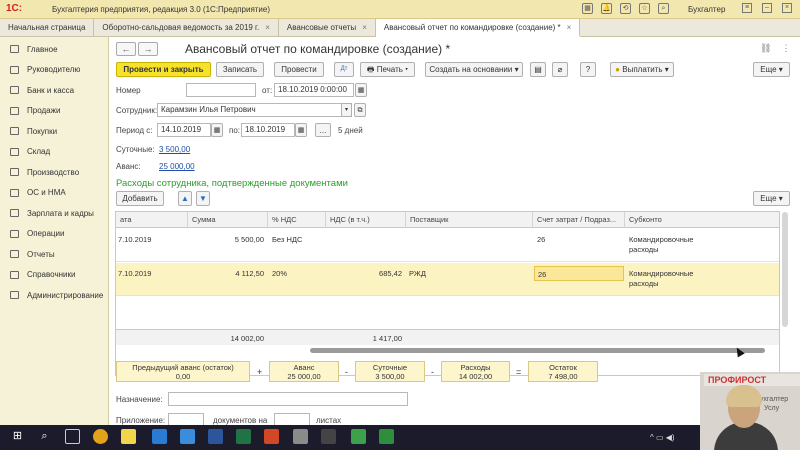 The height and width of the screenshot is (450, 800). What do you see at coordinates (221, 90) in the screenshot?
I see `number-field` at bounding box center [221, 90].